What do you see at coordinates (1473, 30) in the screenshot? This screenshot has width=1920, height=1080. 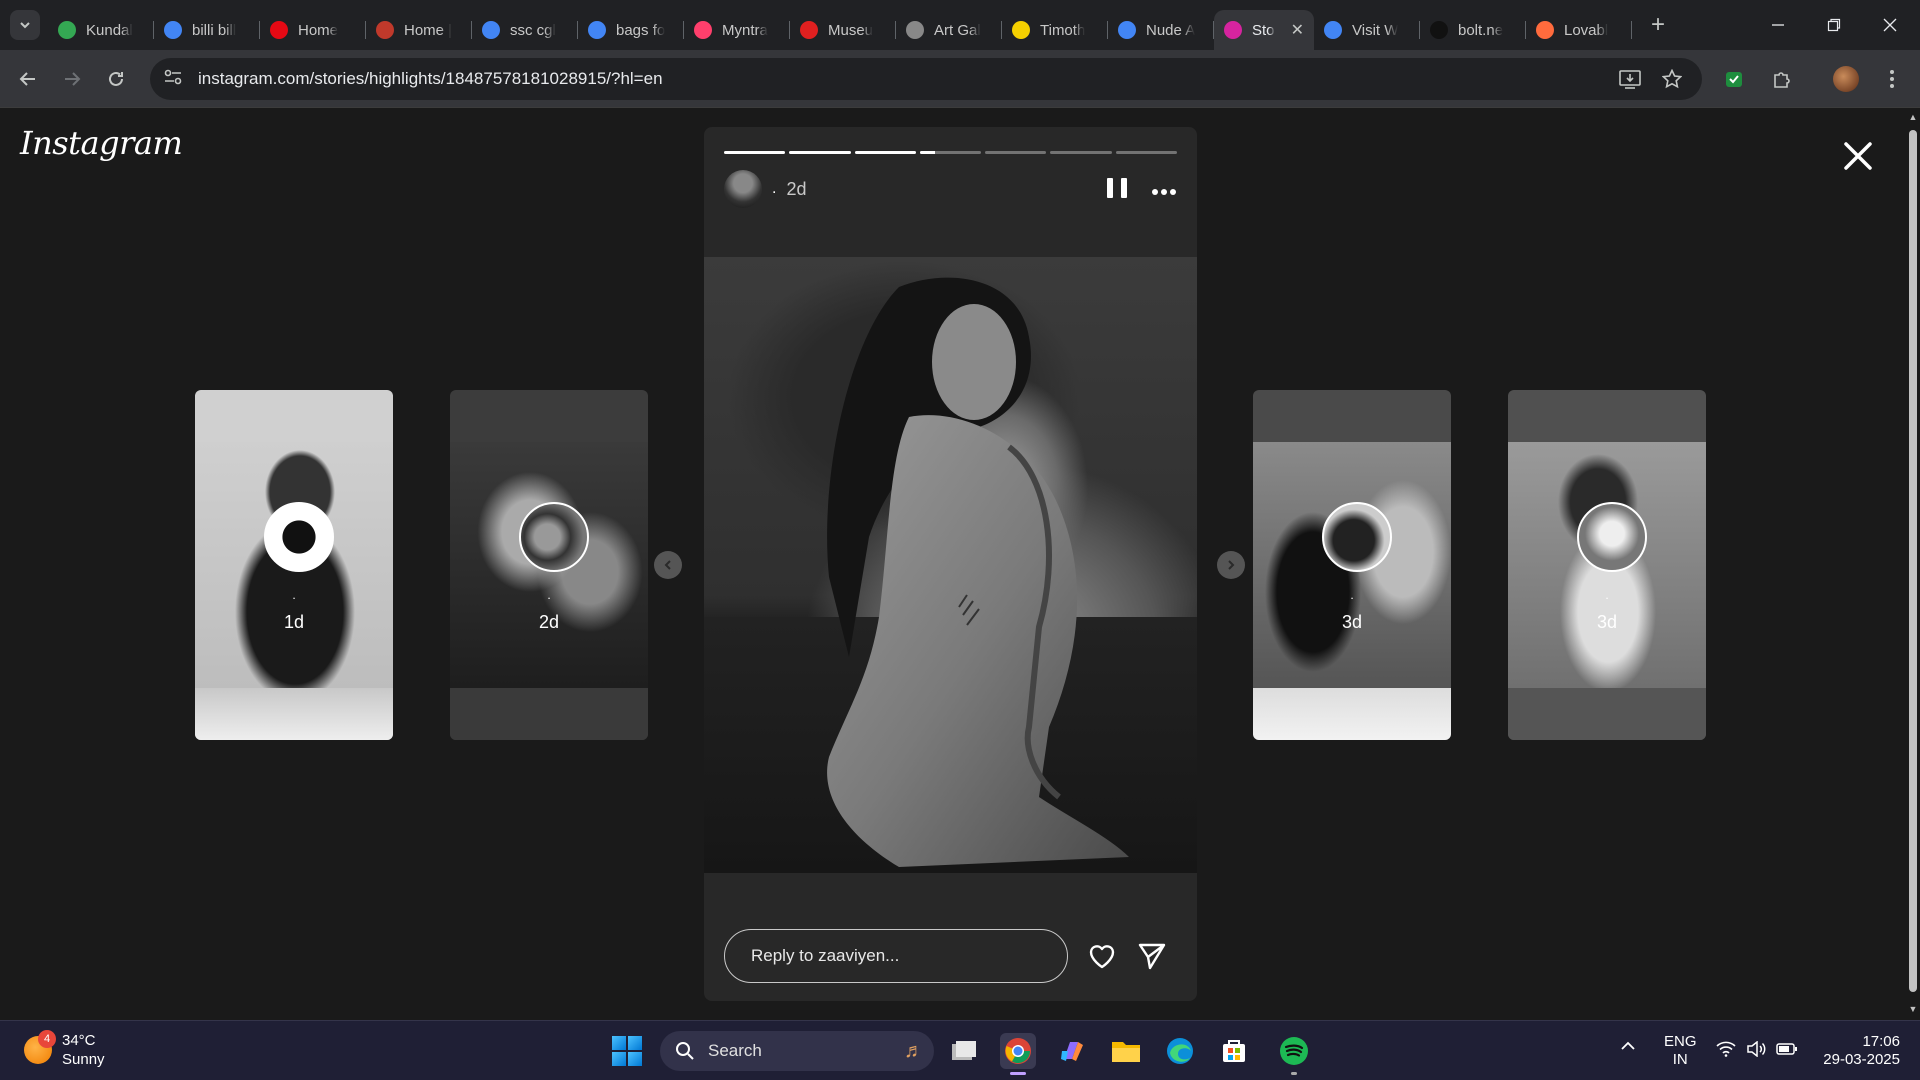 I see `browser-tab: bolt.ne` at bounding box center [1473, 30].